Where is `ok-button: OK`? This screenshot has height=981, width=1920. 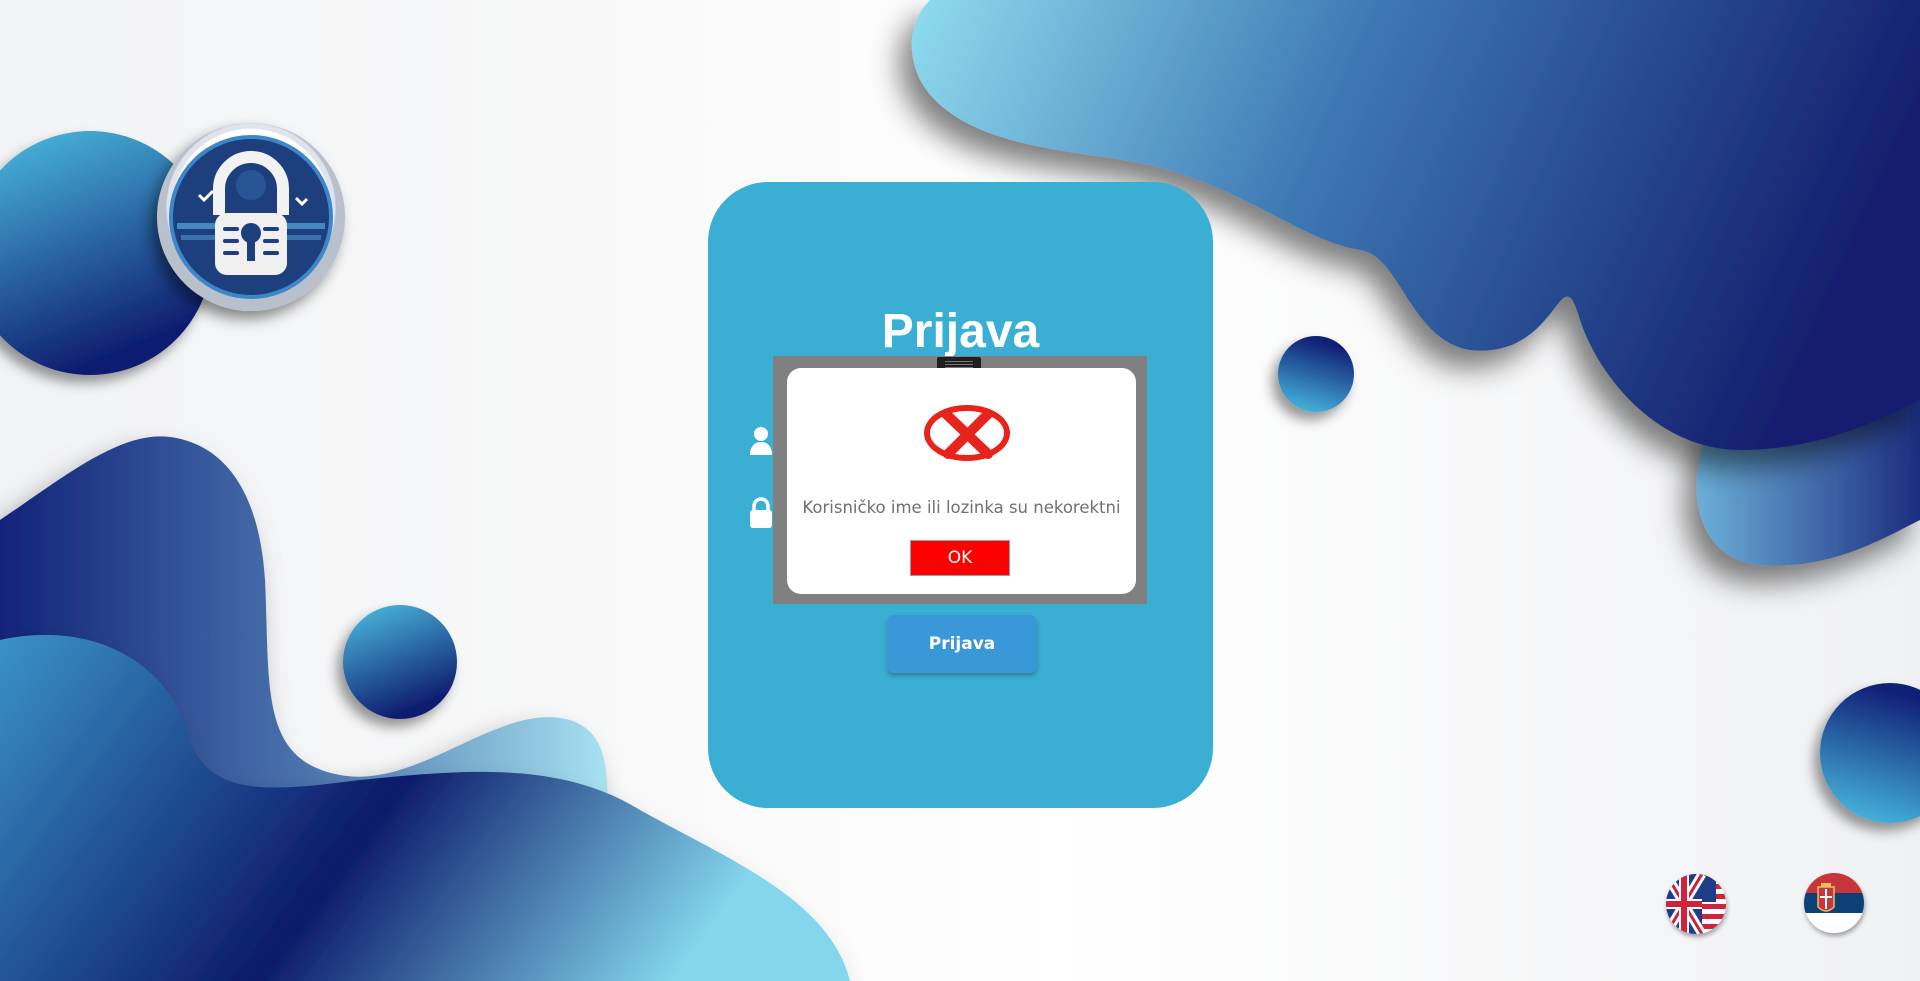 ok-button: OK is located at coordinates (960, 558).